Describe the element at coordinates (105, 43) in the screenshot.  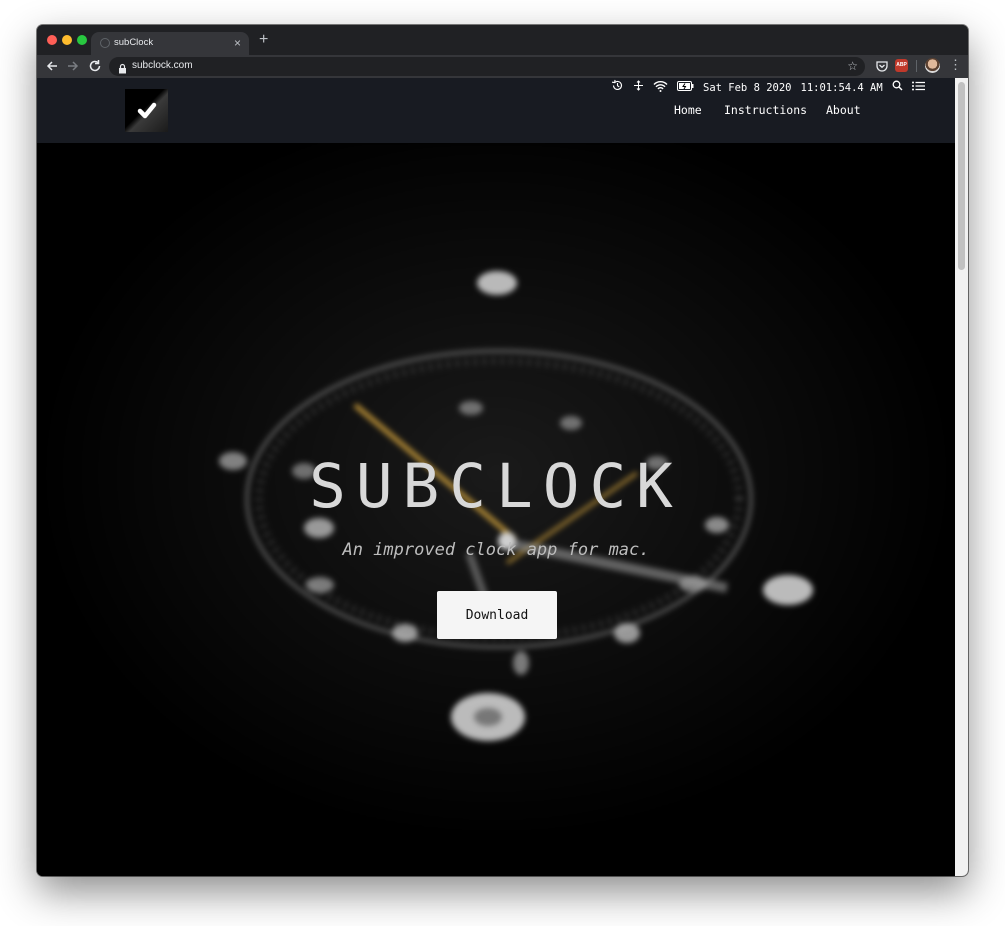
I see `loading-favicon-icon` at that location.